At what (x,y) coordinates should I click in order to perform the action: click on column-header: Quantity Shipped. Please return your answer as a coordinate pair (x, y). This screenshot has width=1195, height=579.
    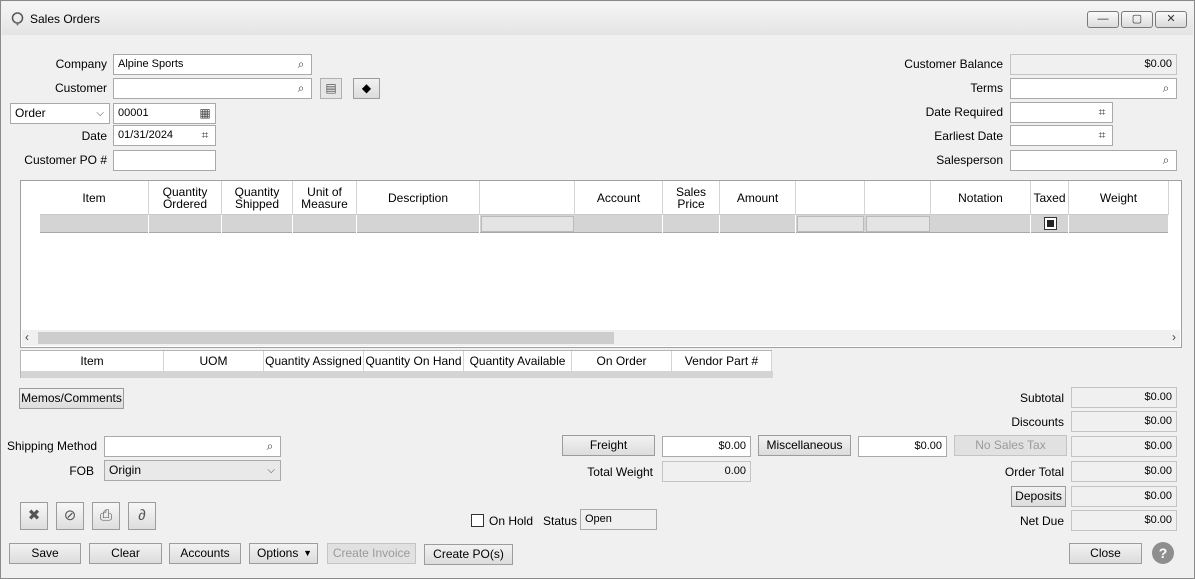
    Looking at the image, I should click on (257, 198).